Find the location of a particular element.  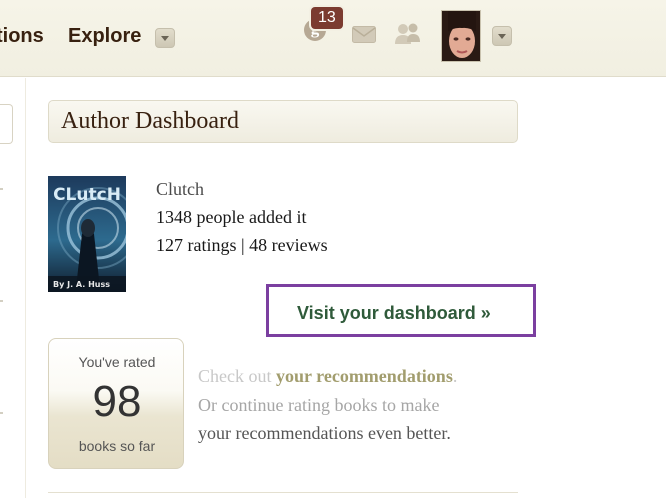

friends-icon is located at coordinates (408, 36).